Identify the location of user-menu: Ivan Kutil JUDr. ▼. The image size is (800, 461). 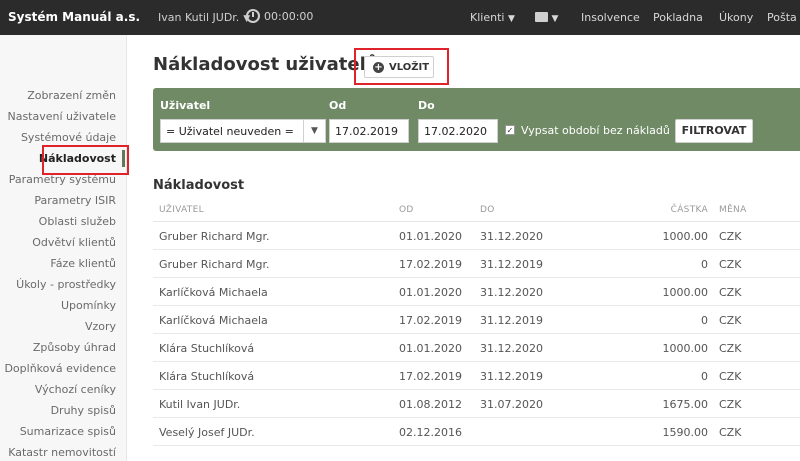
(204, 17).